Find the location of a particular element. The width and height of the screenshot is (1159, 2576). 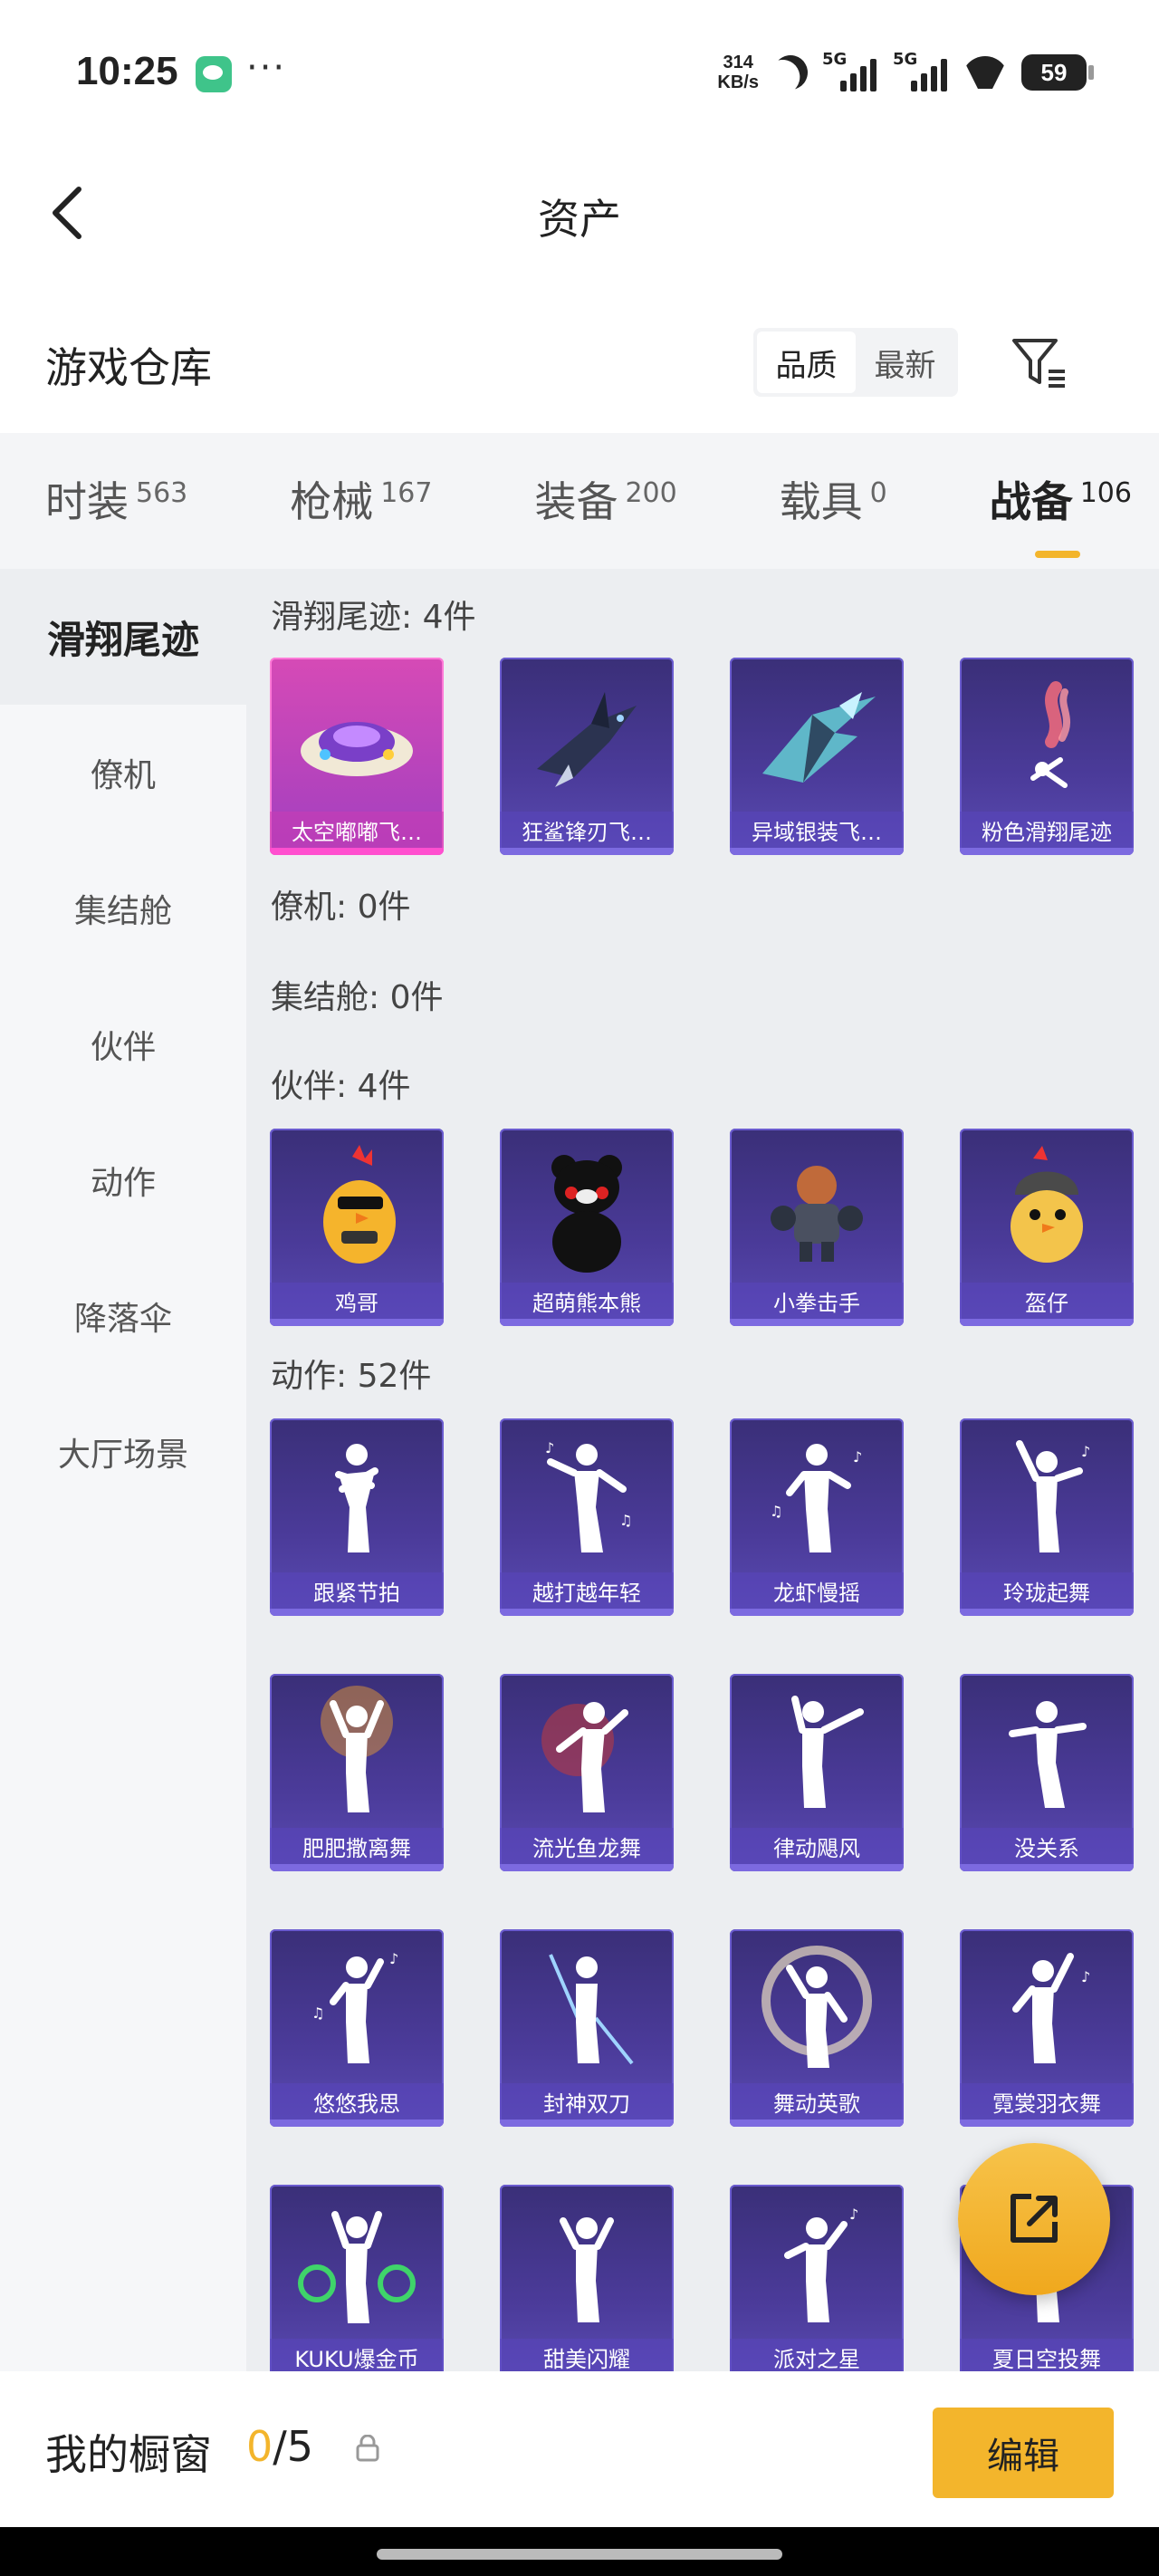

tab-guns: 枪械 167 is located at coordinates (361, 501).